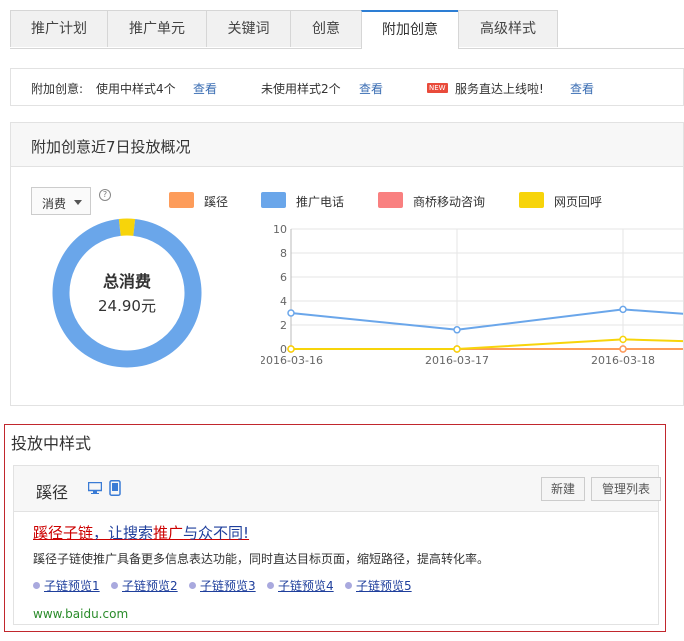 The image size is (684, 641). I want to click on tab-creative: 创意, so click(326, 28).